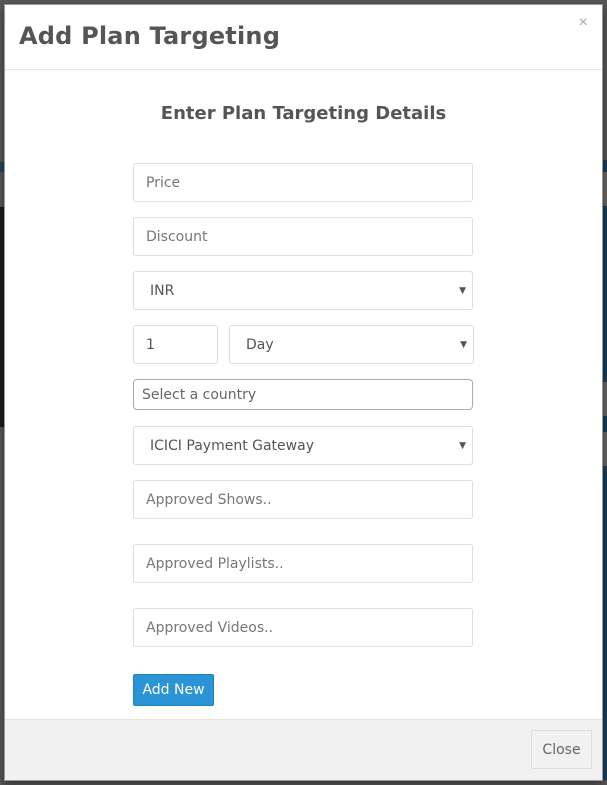  What do you see at coordinates (173, 690) in the screenshot?
I see `add-new-button: Add New` at bounding box center [173, 690].